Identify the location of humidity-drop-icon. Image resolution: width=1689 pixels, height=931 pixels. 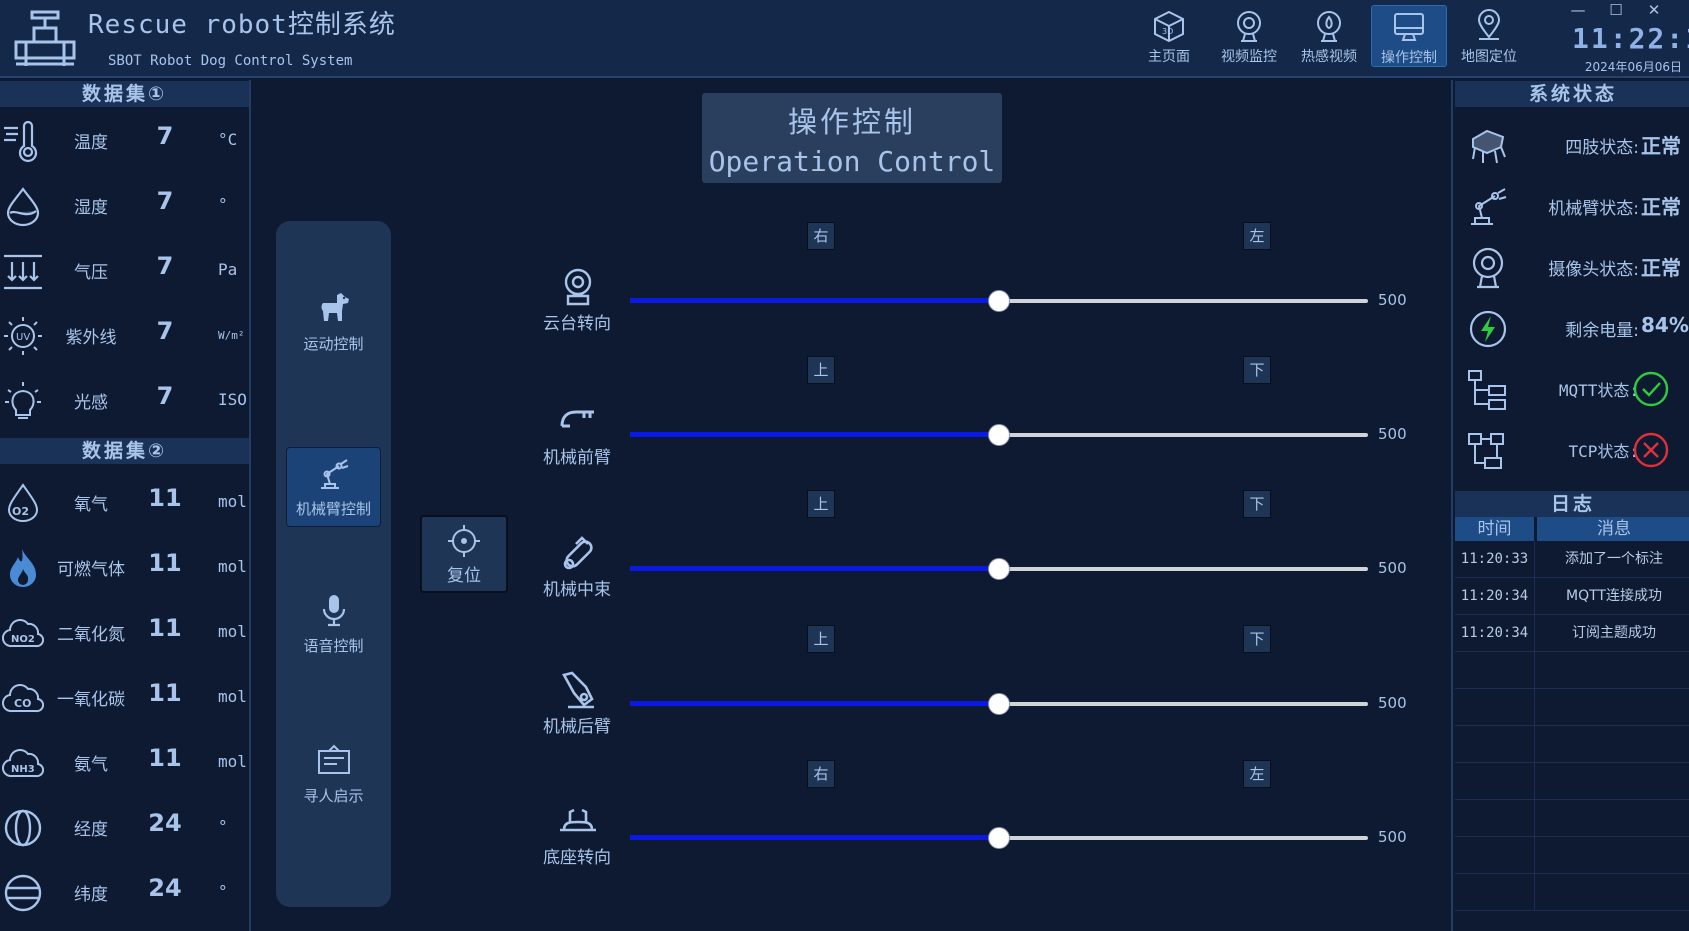
(23, 207).